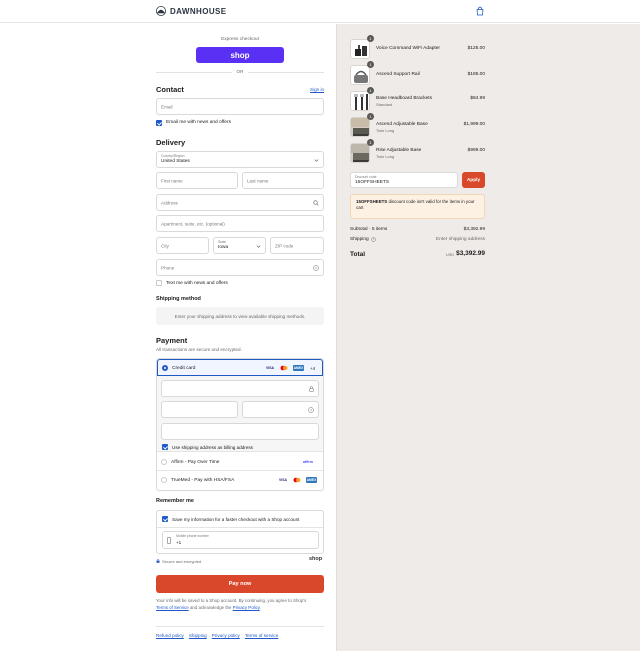 This screenshot has height=651, width=640. What do you see at coordinates (284, 245) in the screenshot?
I see `zip-placeholder: ZIP code` at bounding box center [284, 245].